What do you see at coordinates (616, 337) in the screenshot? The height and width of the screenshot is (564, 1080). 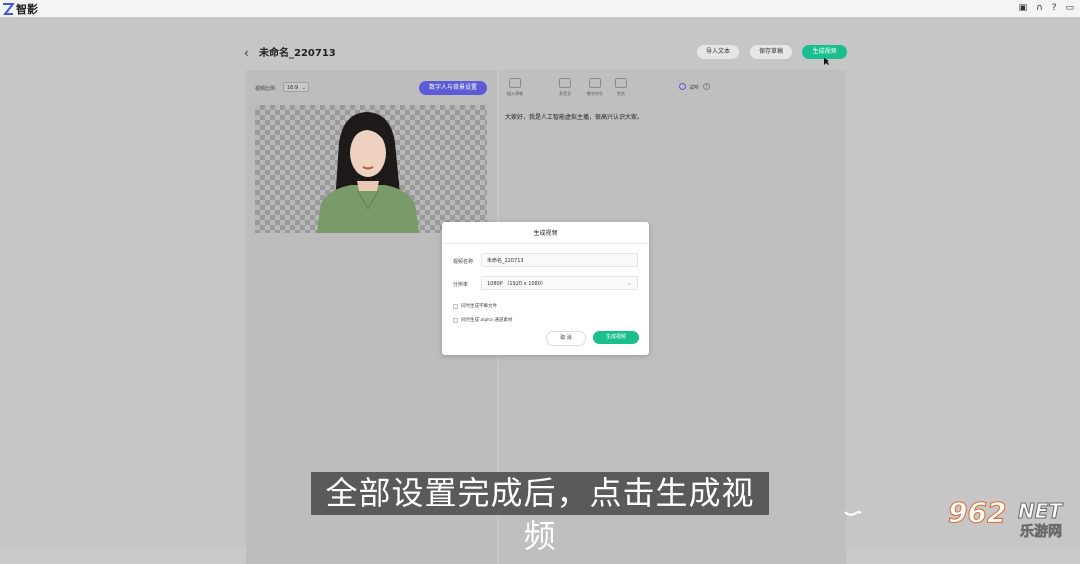 I see `confirm-generate-button: 生成视频` at bounding box center [616, 337].